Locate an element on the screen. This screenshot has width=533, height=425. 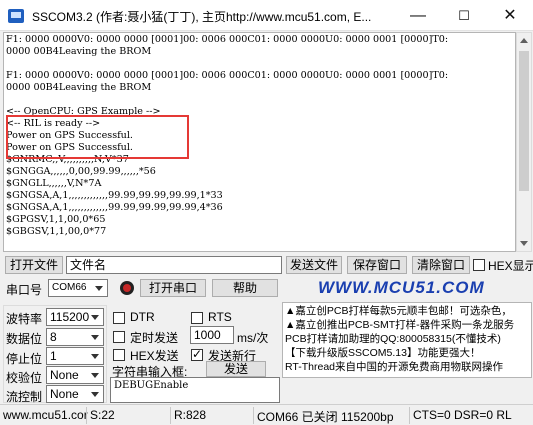
dtr-label: DTR is located at coordinates (142, 317).